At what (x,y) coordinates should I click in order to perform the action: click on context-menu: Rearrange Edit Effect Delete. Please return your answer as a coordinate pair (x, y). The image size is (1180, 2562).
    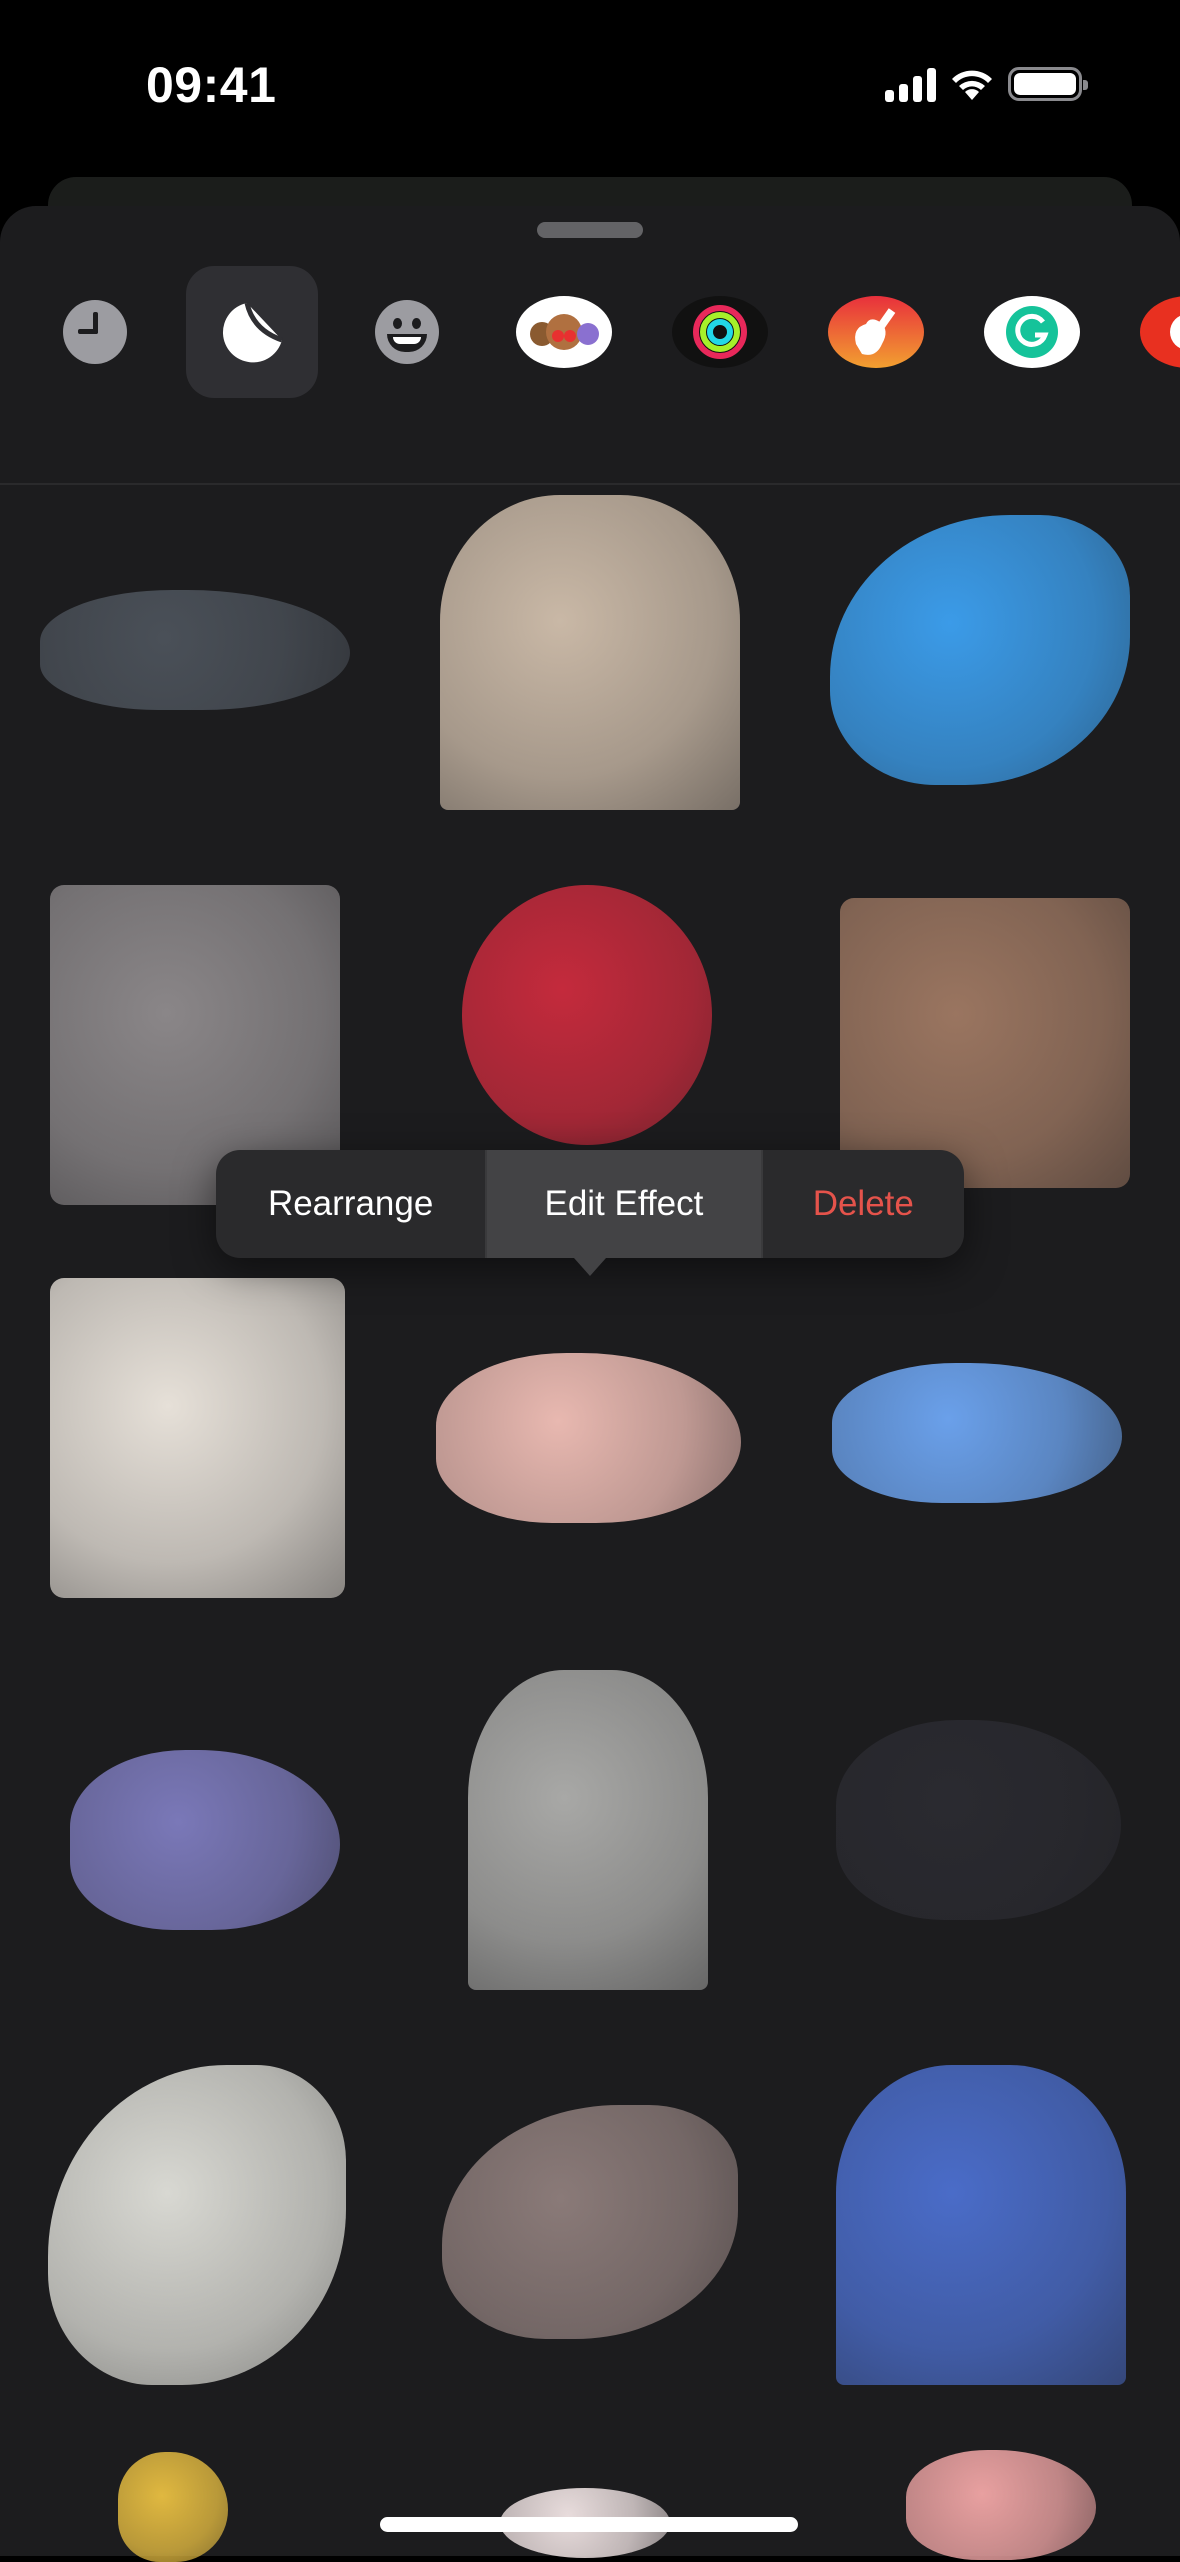
    Looking at the image, I should click on (590, 1213).